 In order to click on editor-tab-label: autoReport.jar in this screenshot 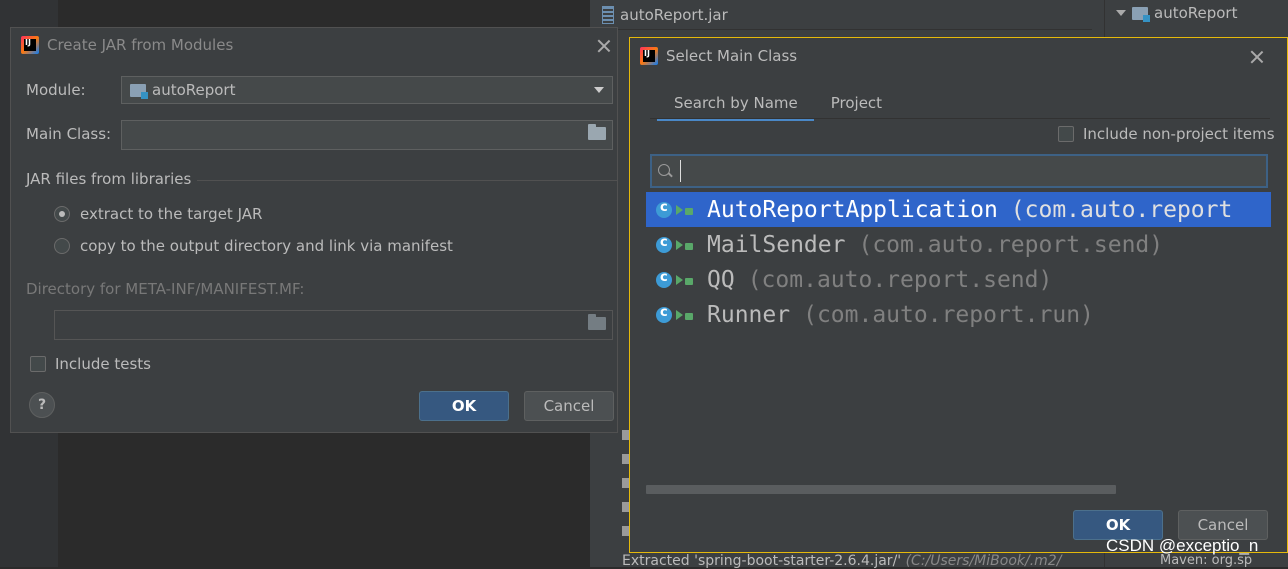, I will do `click(674, 14)`.